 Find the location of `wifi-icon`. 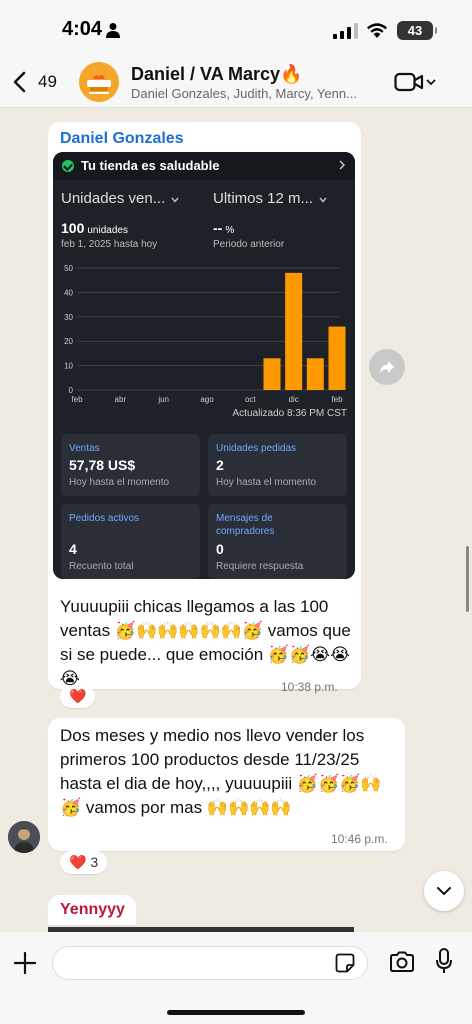

wifi-icon is located at coordinates (377, 30).